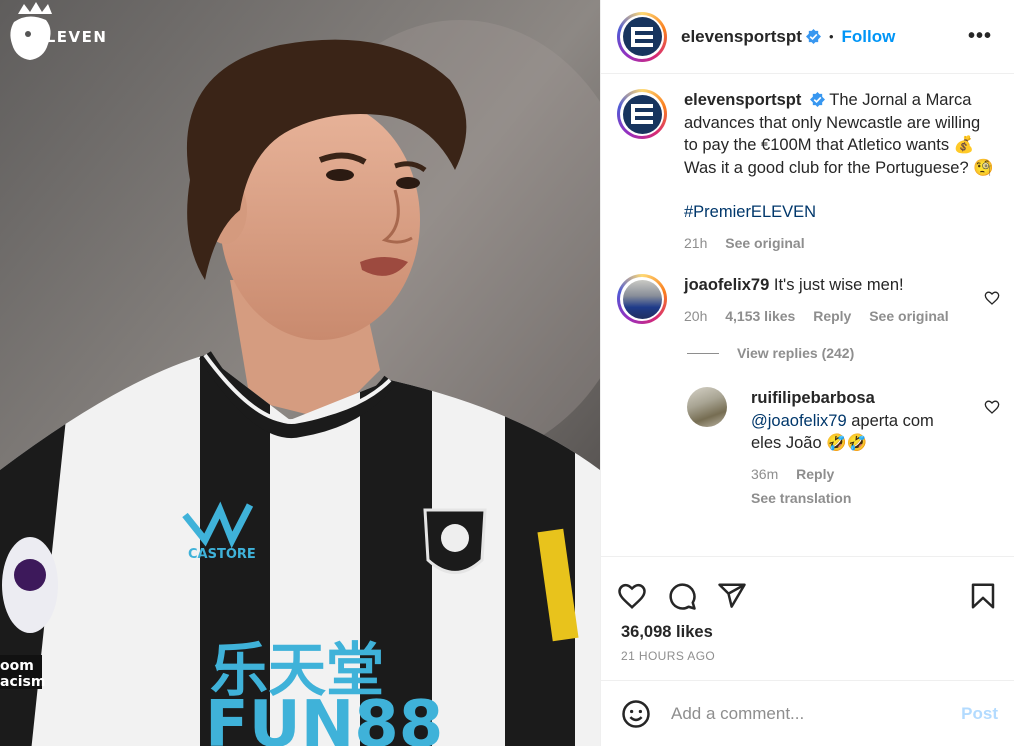  Describe the element at coordinates (983, 36) in the screenshot. I see `more-options-button: •••` at that location.